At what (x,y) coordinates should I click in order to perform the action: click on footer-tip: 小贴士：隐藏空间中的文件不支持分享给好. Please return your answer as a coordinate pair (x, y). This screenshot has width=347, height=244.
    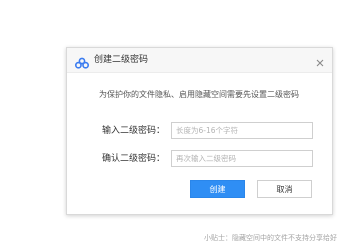
    Looking at the image, I should click on (270, 238).